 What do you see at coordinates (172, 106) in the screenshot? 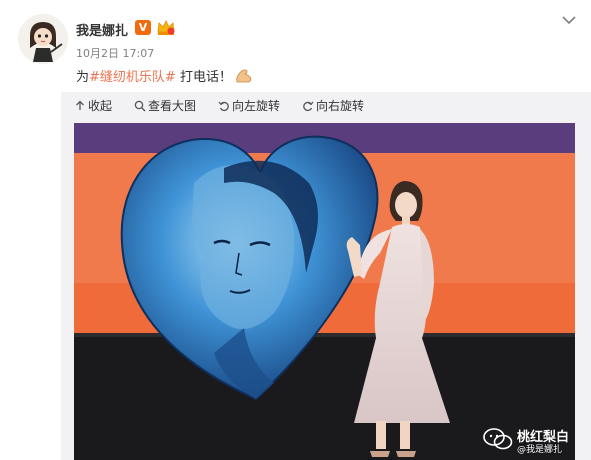
I see `view-large-label: 查看大图` at bounding box center [172, 106].